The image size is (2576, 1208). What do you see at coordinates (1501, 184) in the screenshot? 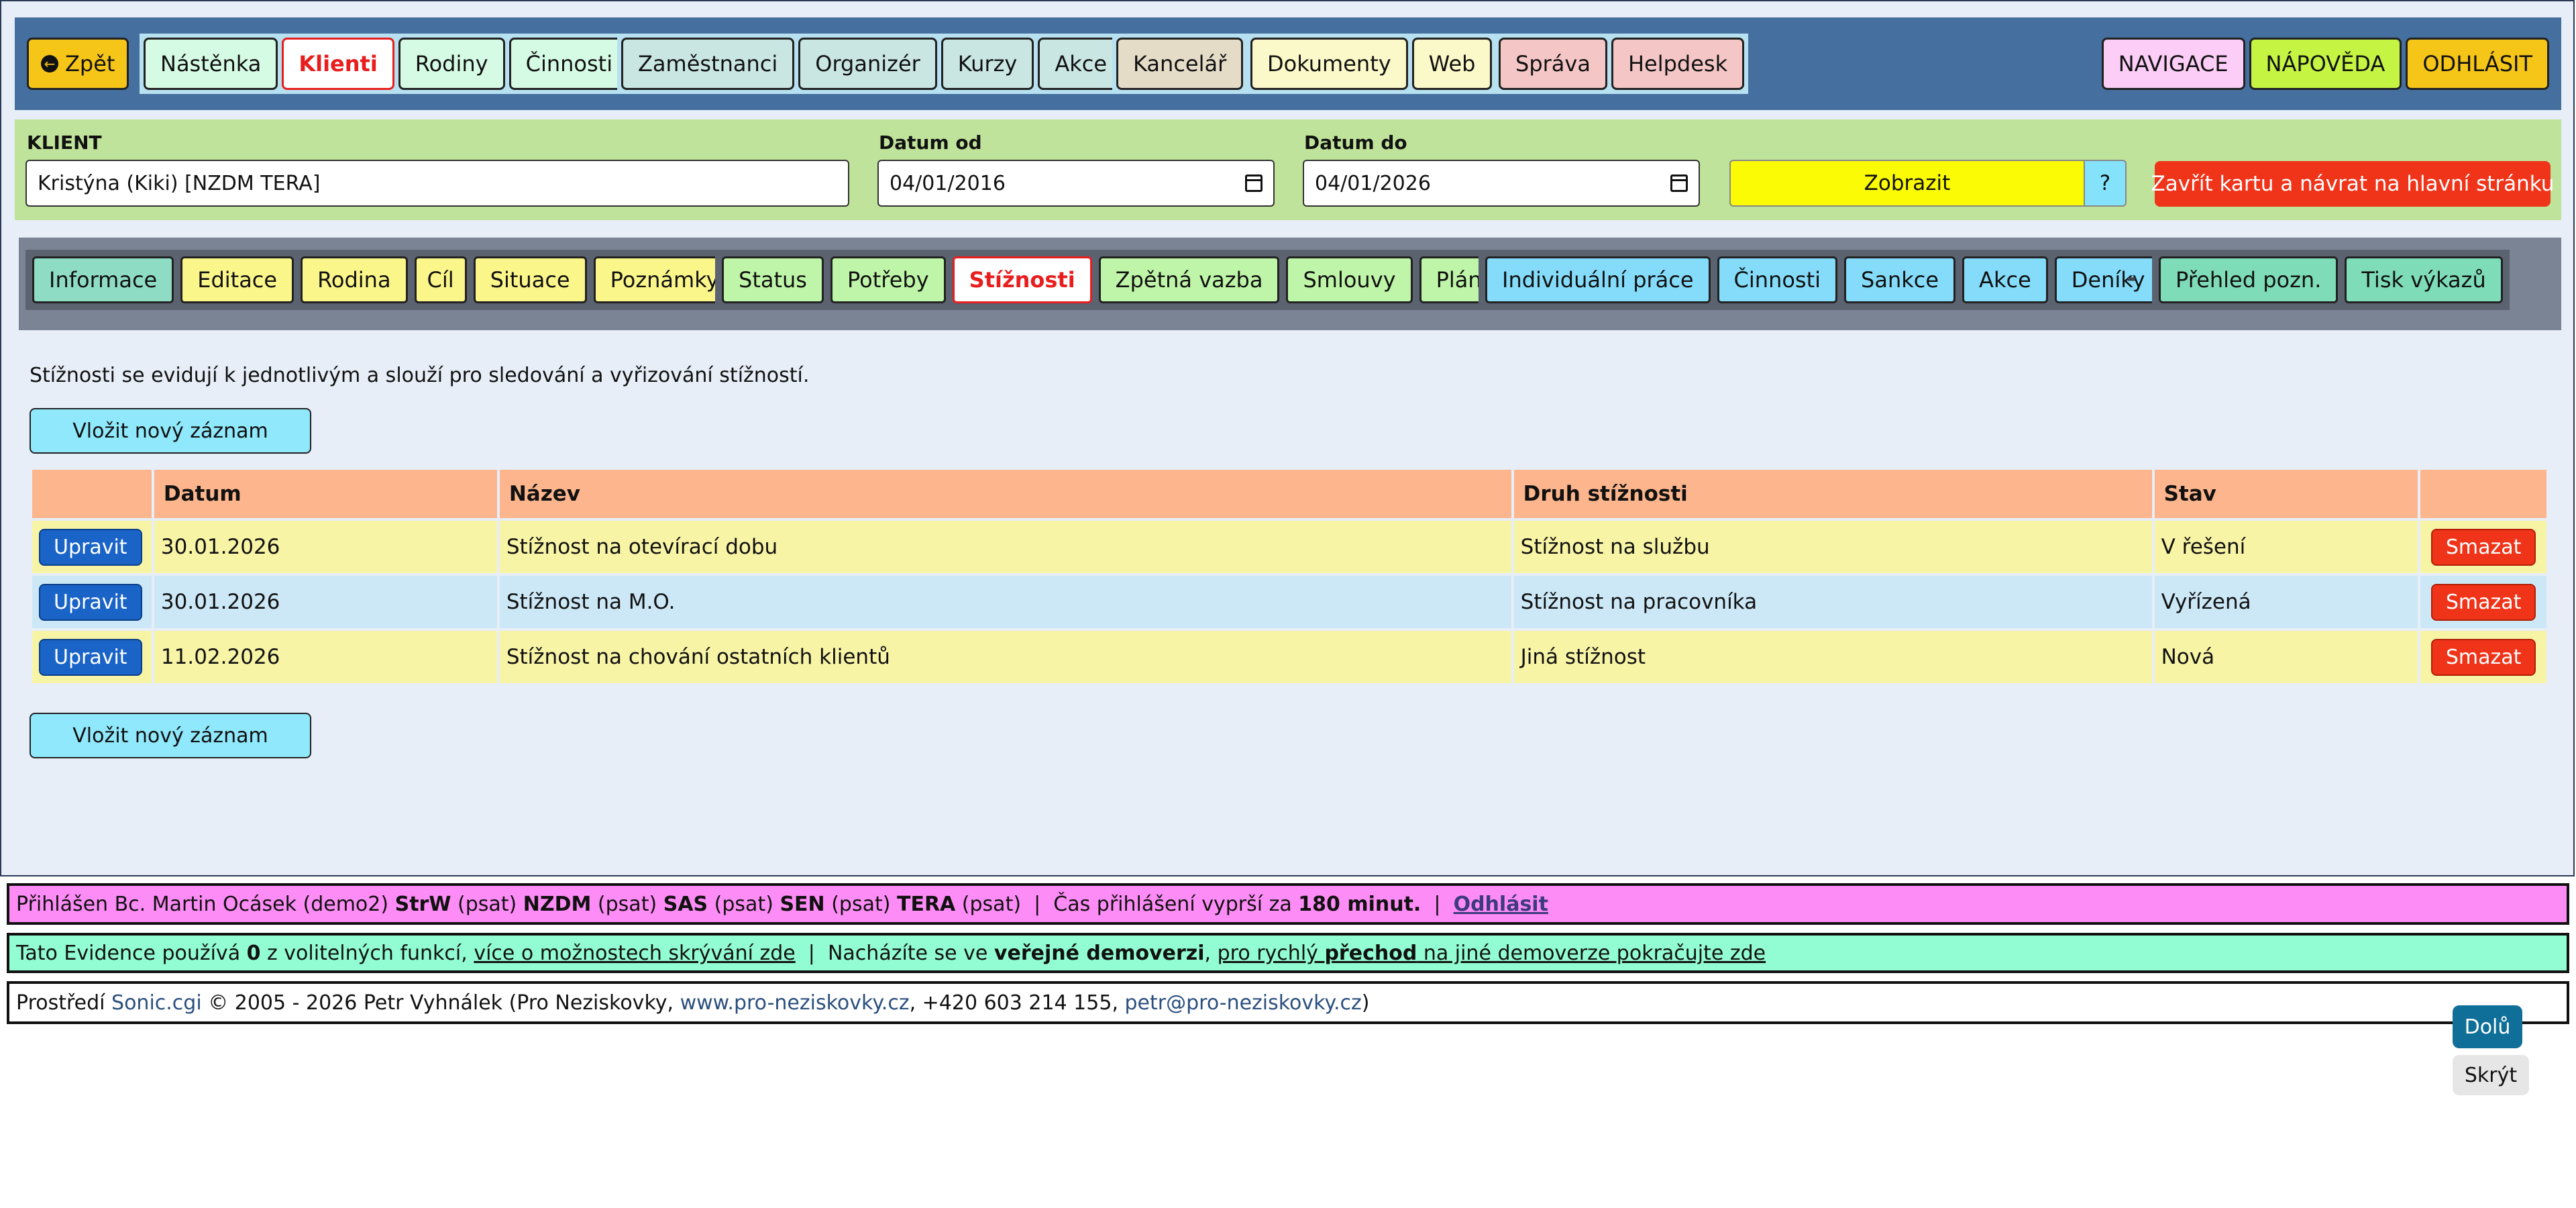
I see `date-to-field: 04/01/2026` at bounding box center [1501, 184].